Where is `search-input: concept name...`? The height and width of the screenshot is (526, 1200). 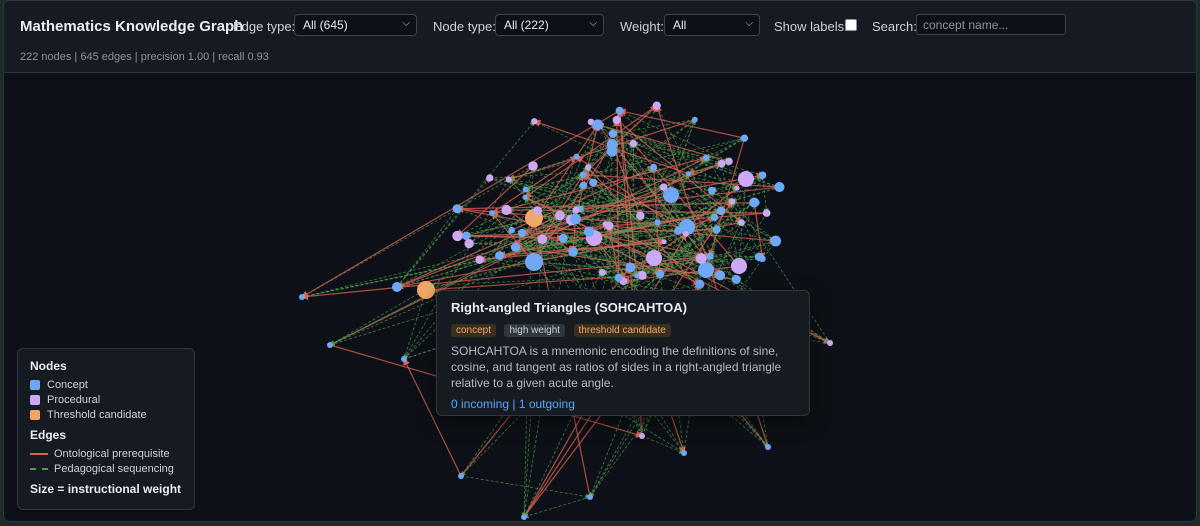 search-input: concept name... is located at coordinates (991, 24).